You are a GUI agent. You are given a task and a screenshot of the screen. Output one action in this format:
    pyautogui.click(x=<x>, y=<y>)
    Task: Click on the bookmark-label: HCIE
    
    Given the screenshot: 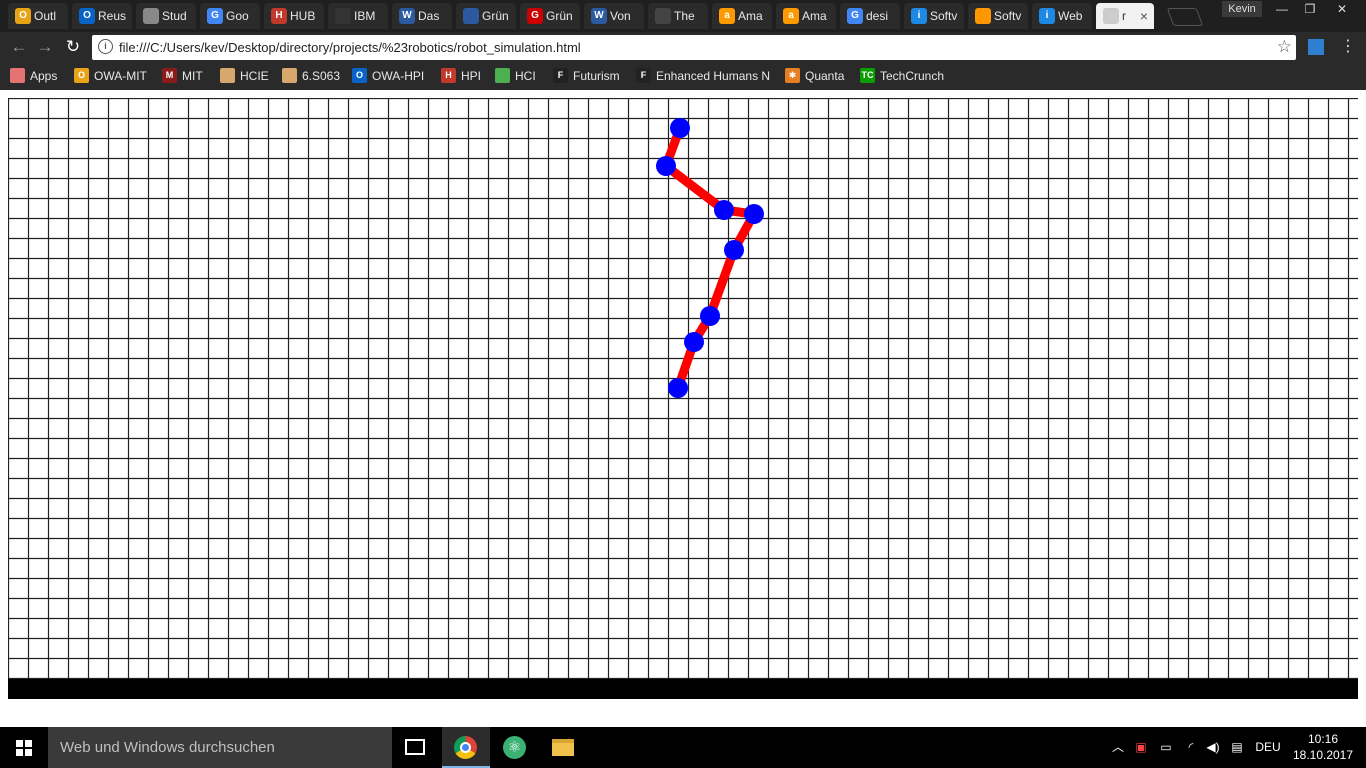 What is the action you would take?
    pyautogui.click(x=254, y=76)
    